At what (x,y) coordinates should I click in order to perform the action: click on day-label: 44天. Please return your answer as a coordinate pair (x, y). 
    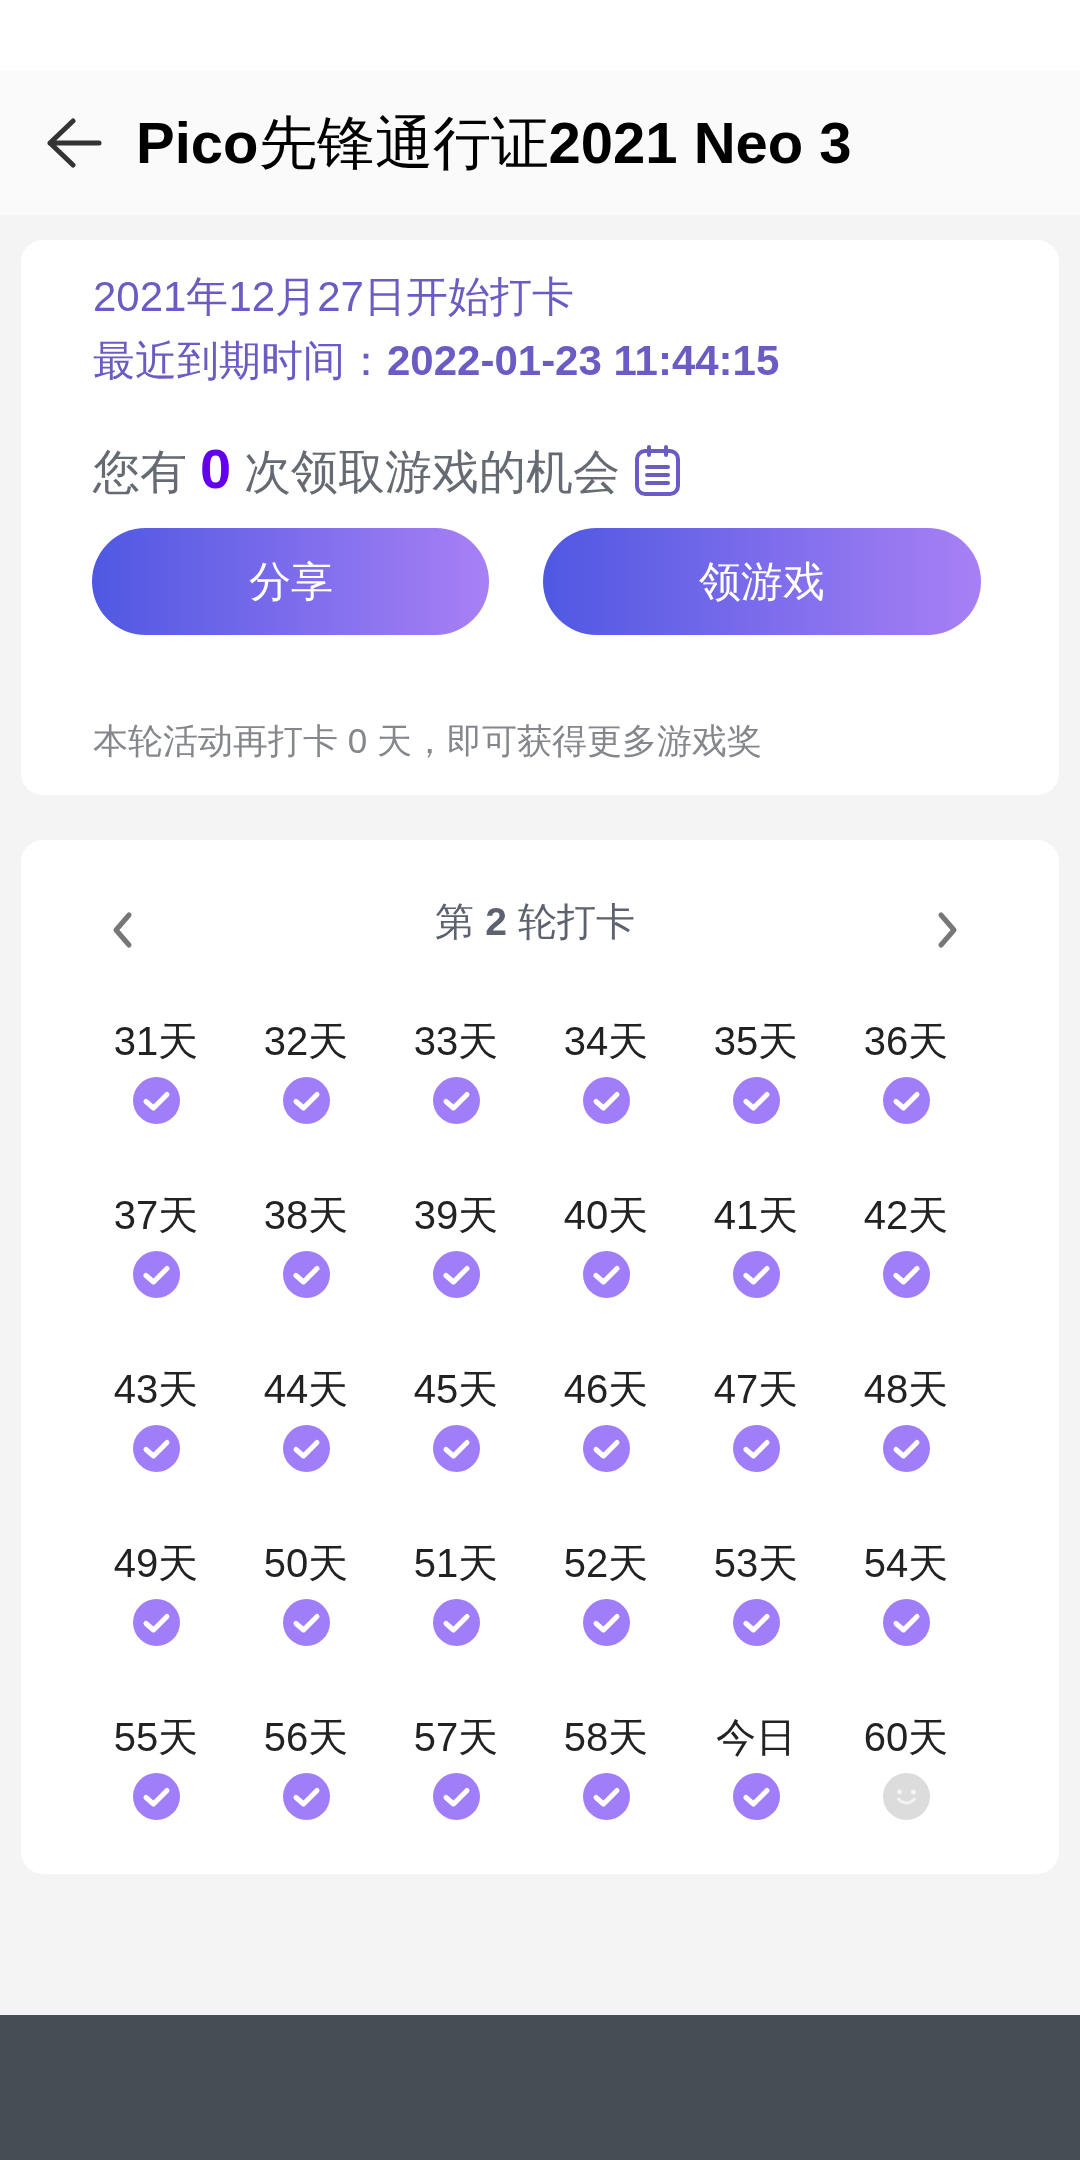
    Looking at the image, I should click on (306, 1389).